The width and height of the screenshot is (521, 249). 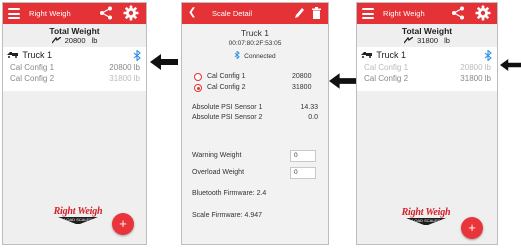 I want to click on trash-icon, so click(x=316, y=13).